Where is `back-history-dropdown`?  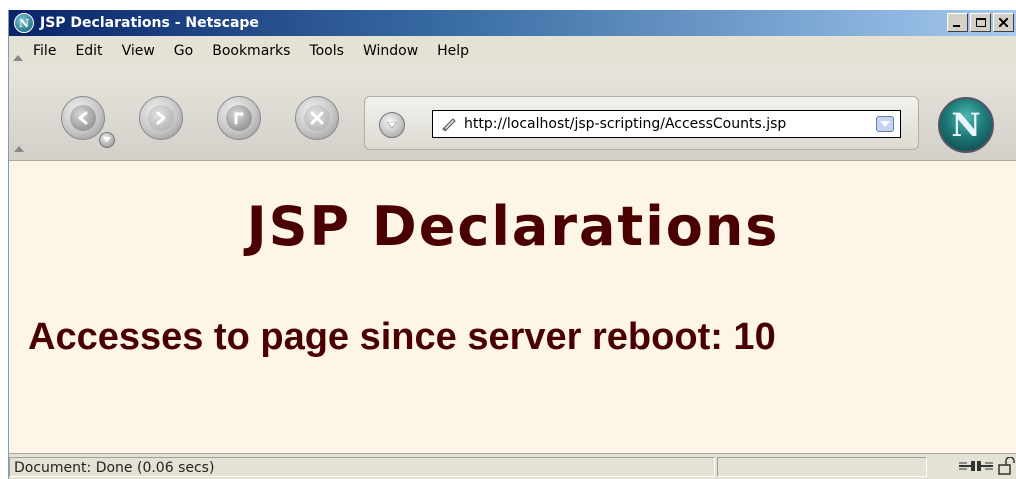 back-history-dropdown is located at coordinates (107, 140).